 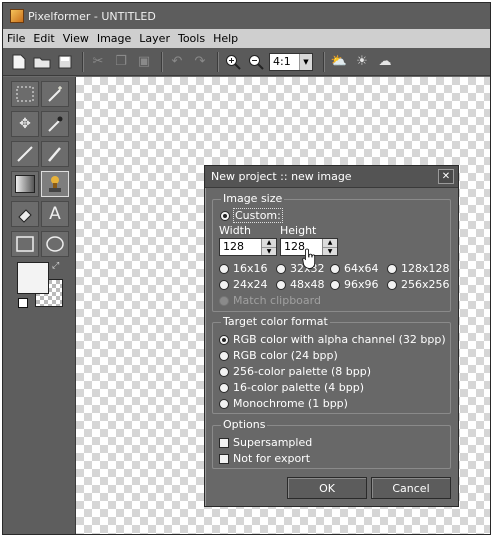 I want to click on undo-icon: ↶, so click(x=177, y=62).